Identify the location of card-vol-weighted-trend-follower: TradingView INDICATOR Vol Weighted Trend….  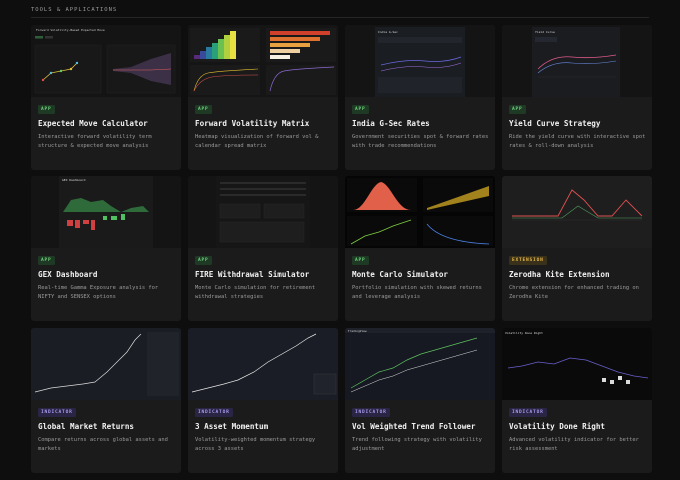
(420, 400).